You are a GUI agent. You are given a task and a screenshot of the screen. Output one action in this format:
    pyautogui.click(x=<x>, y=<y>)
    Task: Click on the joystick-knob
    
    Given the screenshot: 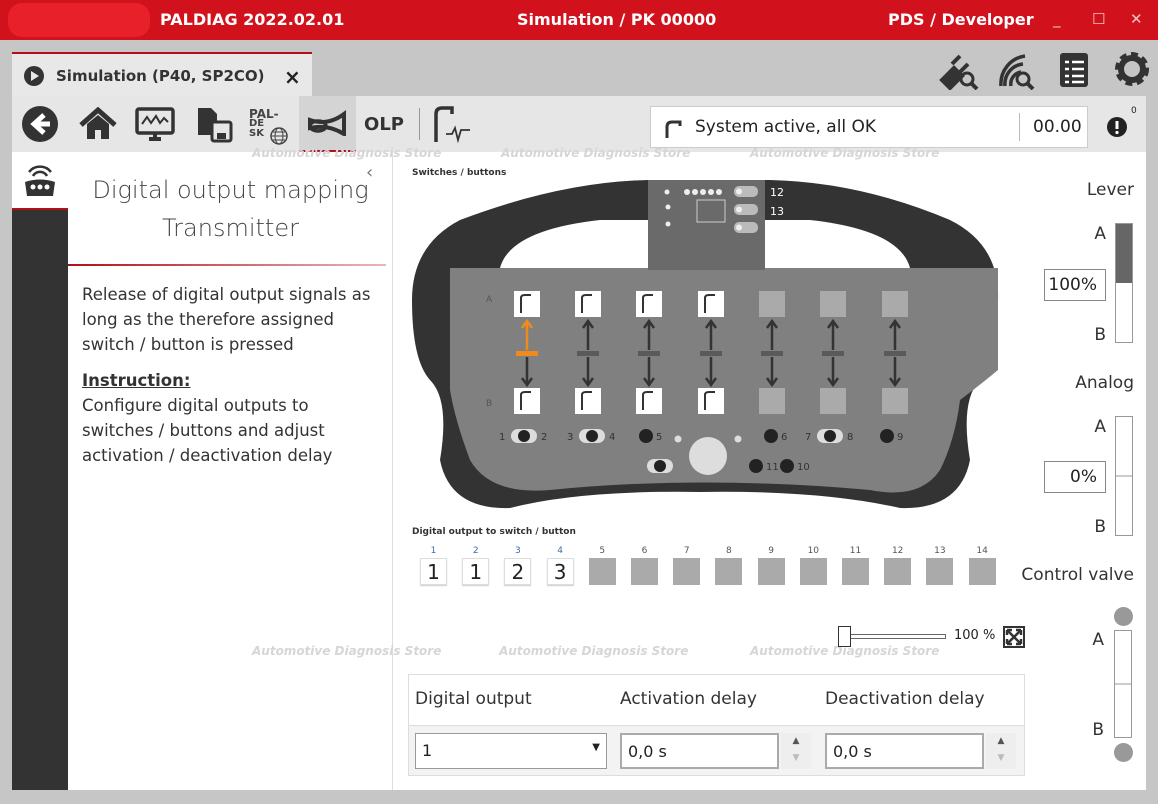 What is the action you would take?
    pyautogui.click(x=708, y=456)
    